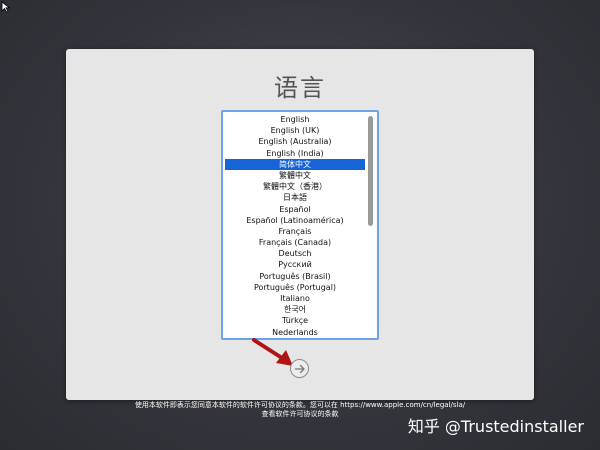 The height and width of the screenshot is (450, 600). I want to click on language-option: English (India), so click(295, 153).